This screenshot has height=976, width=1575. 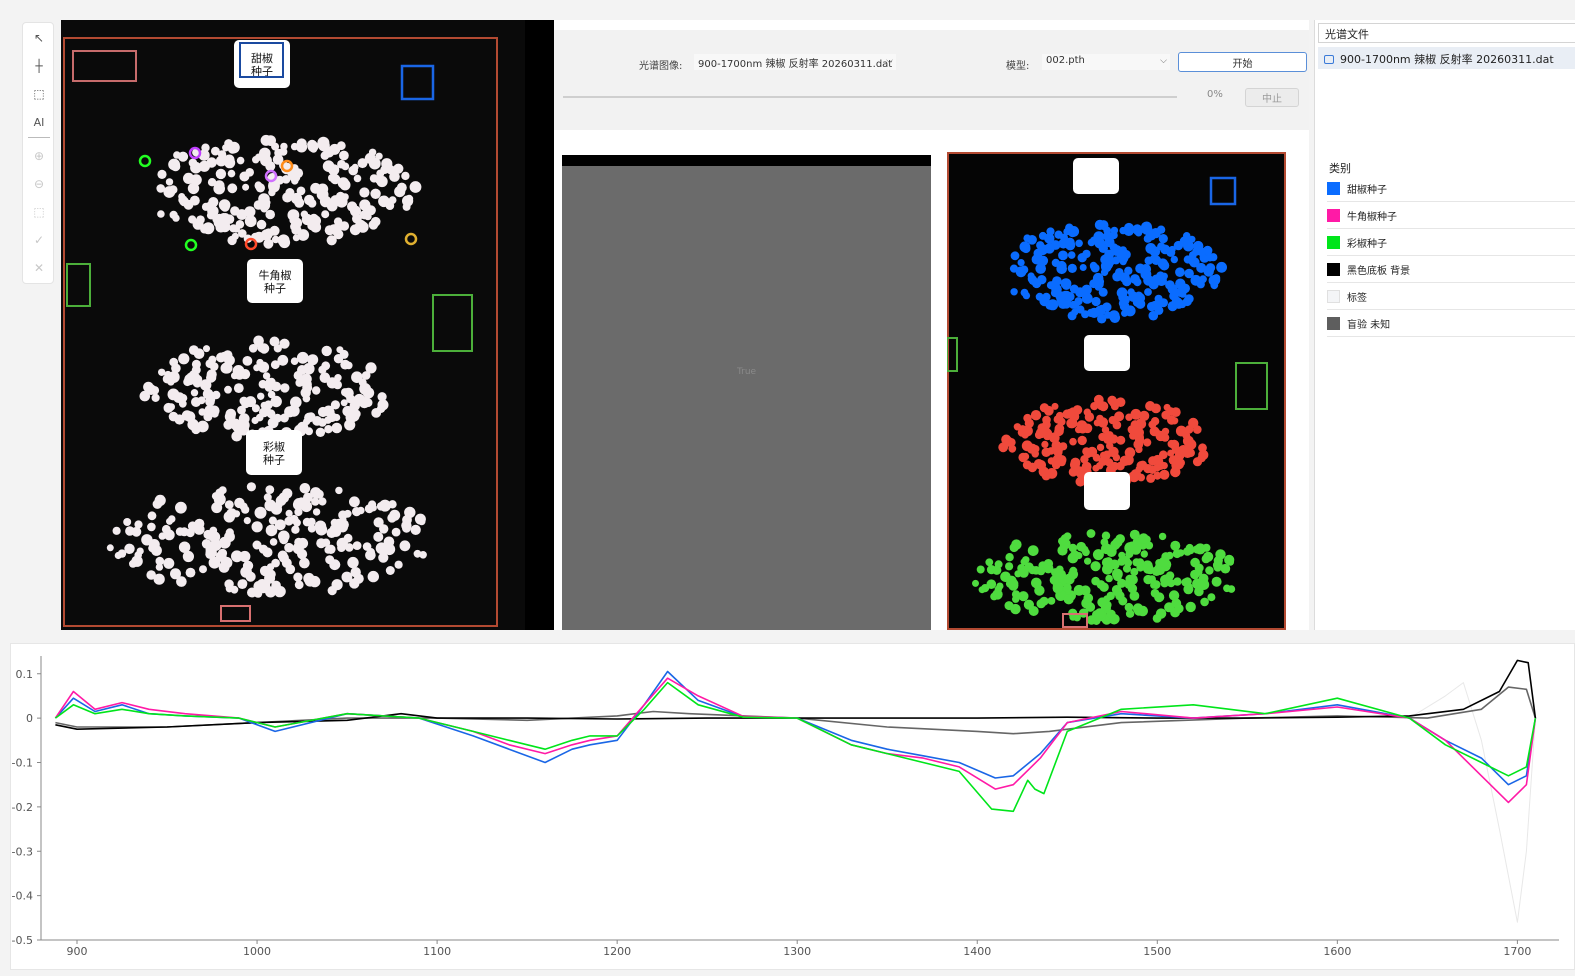 What do you see at coordinates (39, 38) in the screenshot?
I see `pointer-icon: ↖` at bounding box center [39, 38].